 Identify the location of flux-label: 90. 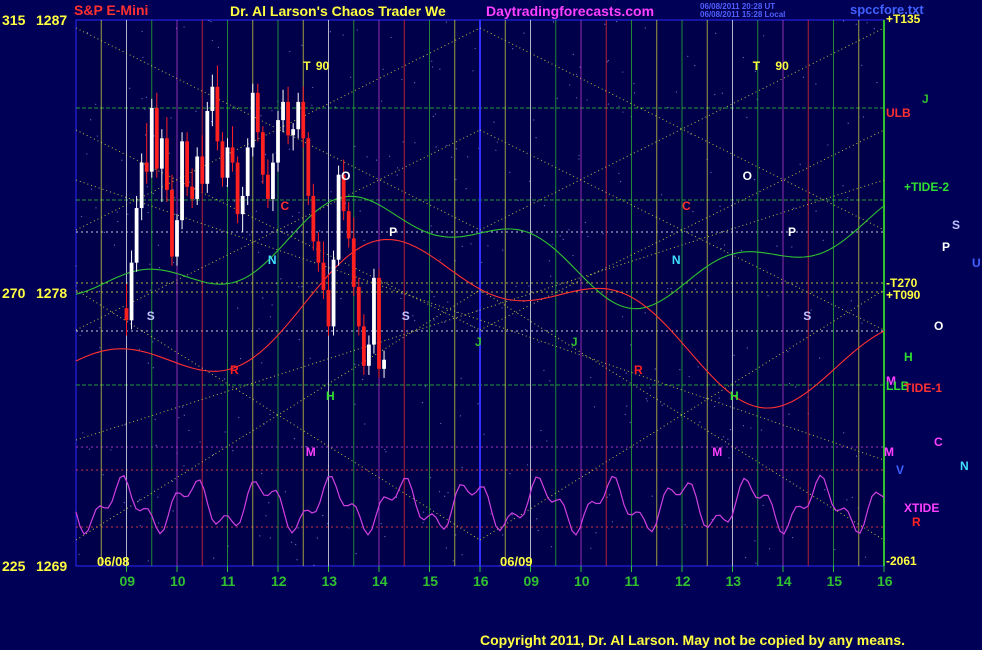
(782, 66).